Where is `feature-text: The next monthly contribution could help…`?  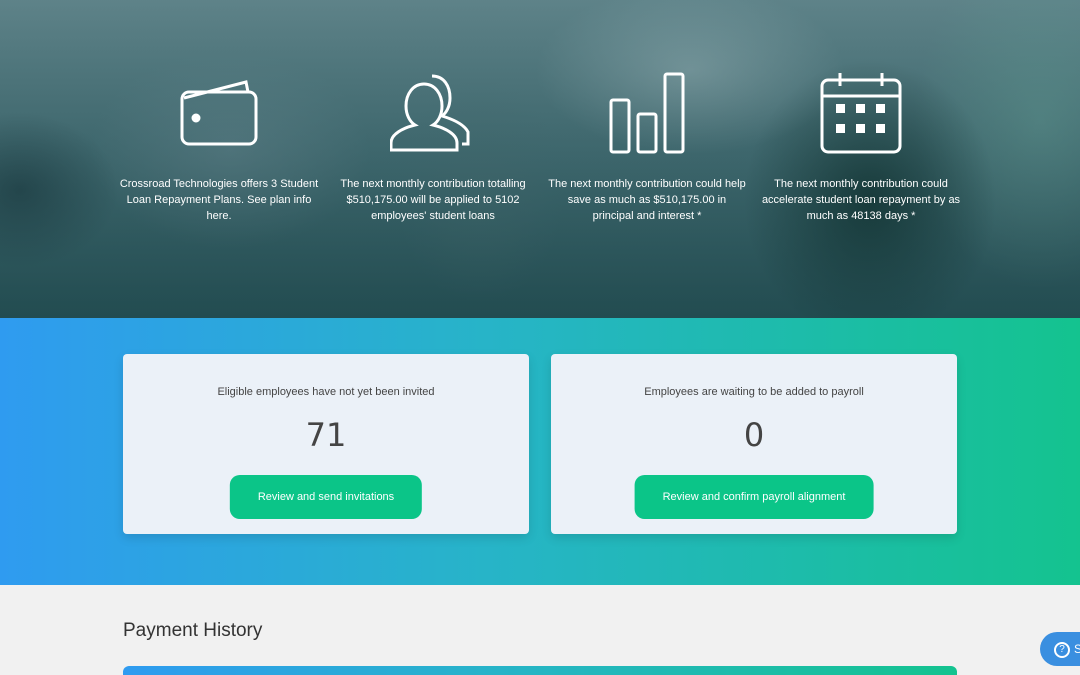 feature-text: The next monthly contribution could help… is located at coordinates (647, 200).